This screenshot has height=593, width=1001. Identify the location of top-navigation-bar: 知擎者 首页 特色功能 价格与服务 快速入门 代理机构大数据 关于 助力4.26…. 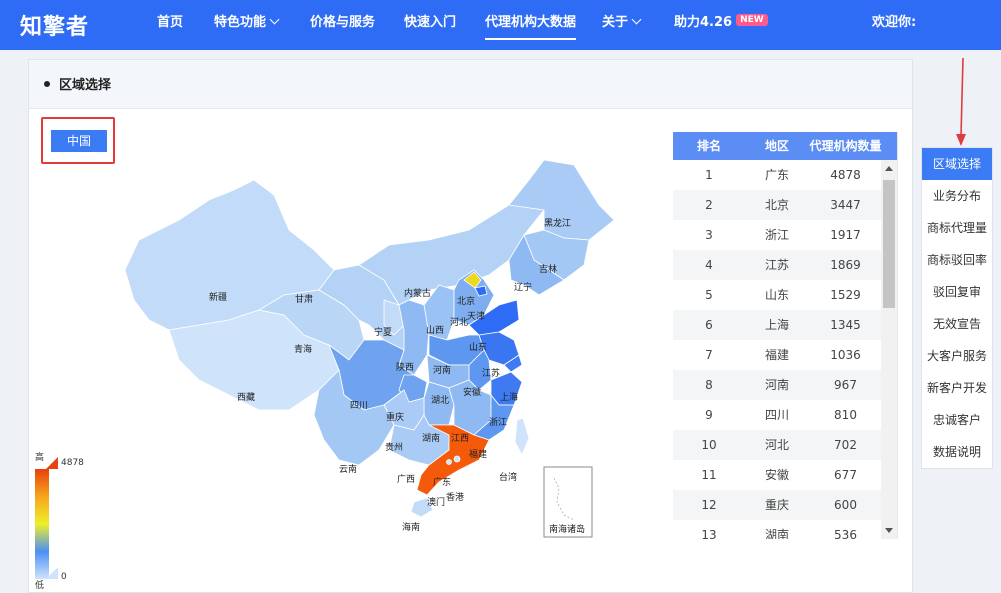
(500, 25).